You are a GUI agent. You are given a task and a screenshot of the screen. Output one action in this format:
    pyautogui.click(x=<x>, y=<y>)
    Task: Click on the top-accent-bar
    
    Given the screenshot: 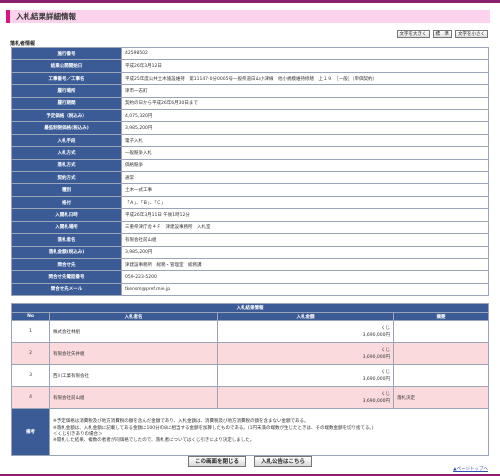 What is the action you would take?
    pyautogui.click(x=250, y=1)
    